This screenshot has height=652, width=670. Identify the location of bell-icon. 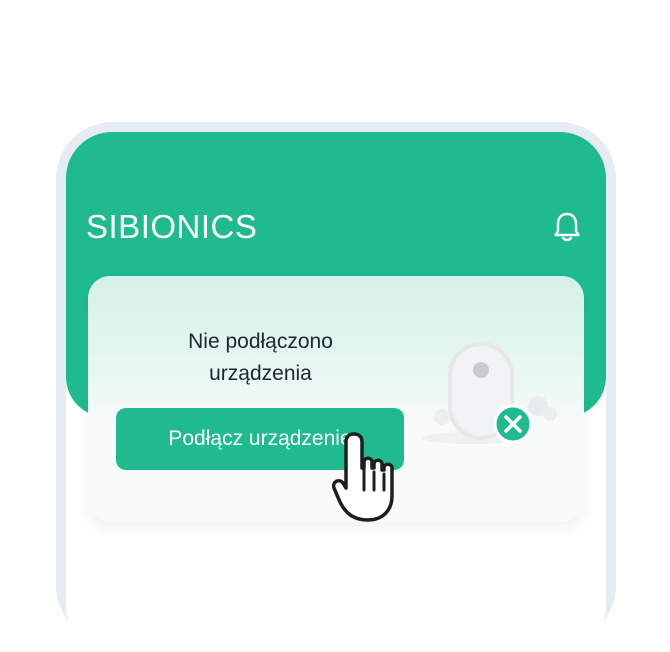
(567, 227).